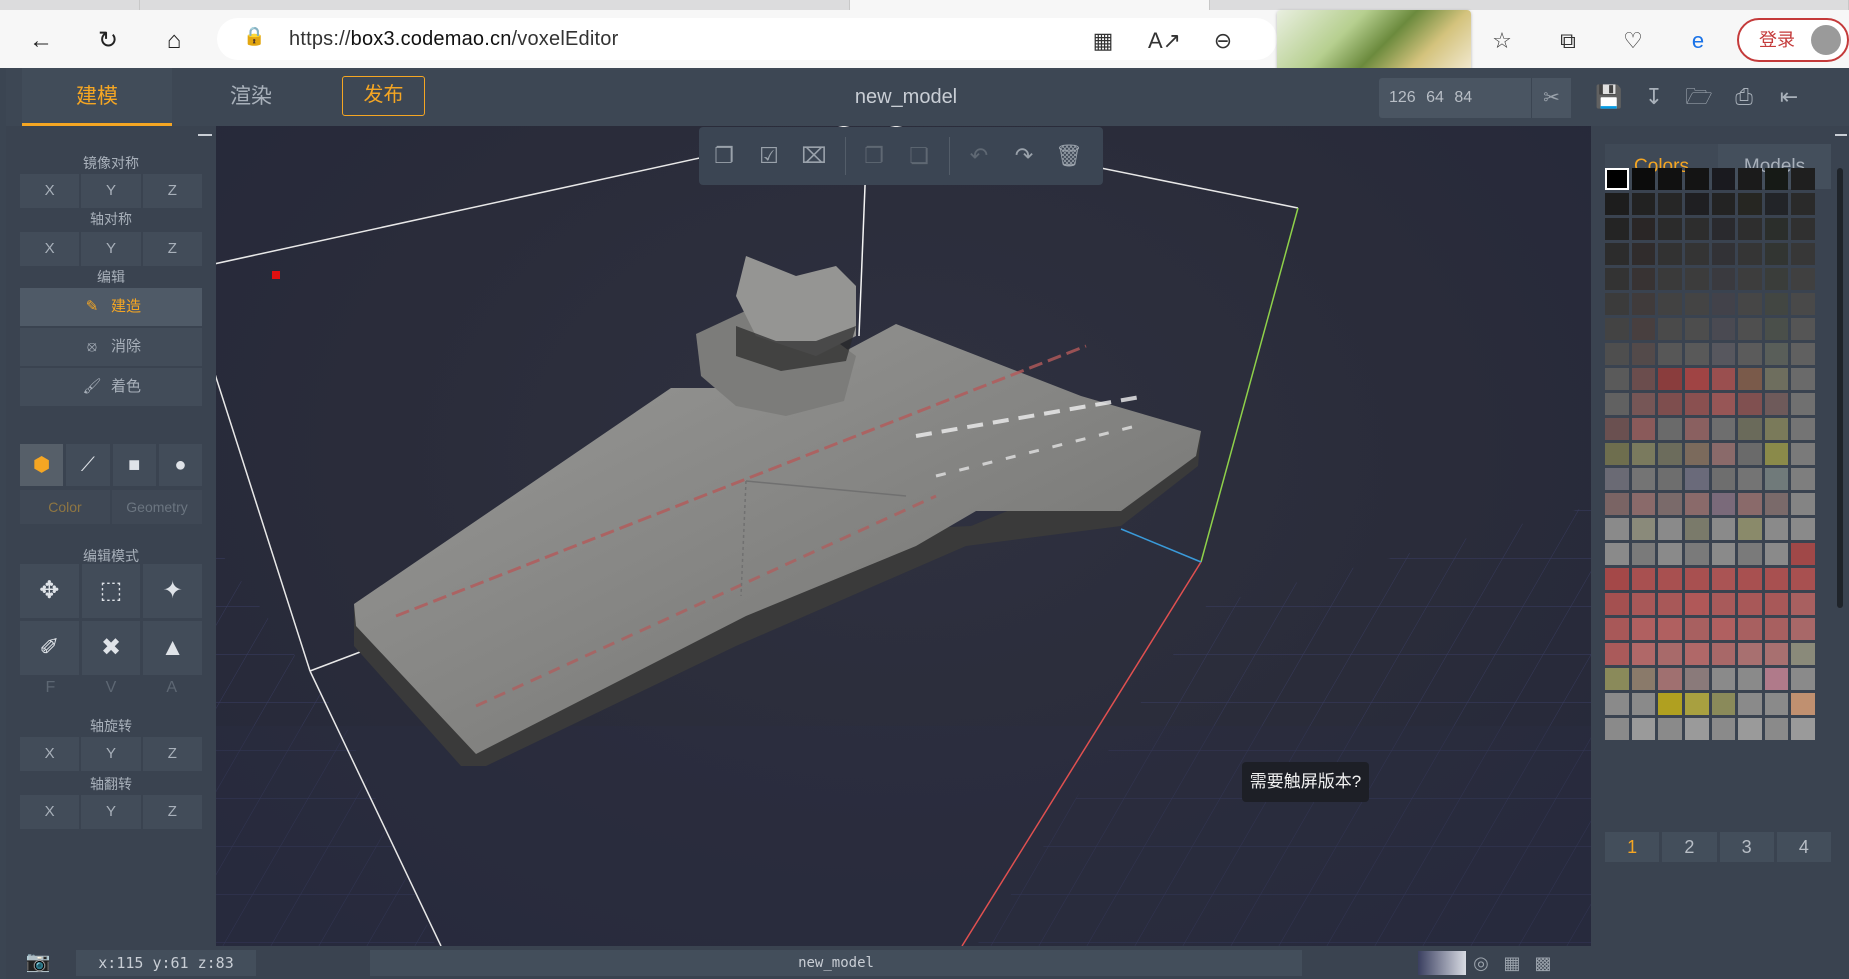 The height and width of the screenshot is (979, 1849). Describe the element at coordinates (1841, 135) in the screenshot. I see `collapse-icon` at that location.